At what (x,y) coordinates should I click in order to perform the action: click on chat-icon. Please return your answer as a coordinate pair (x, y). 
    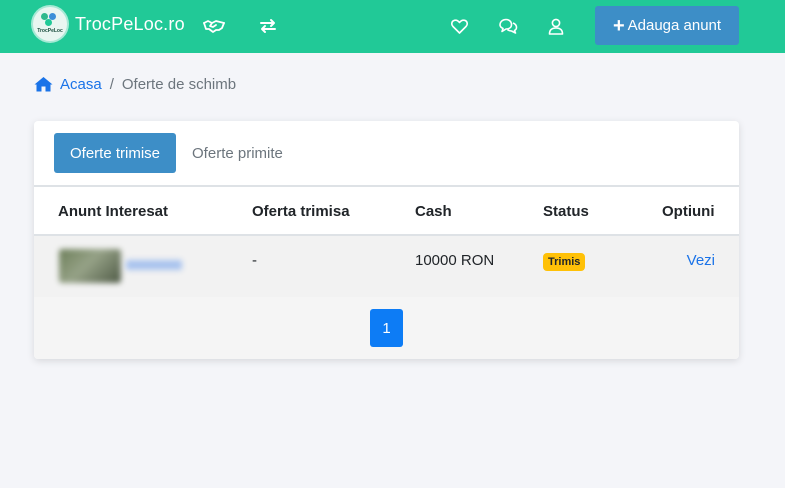
    Looking at the image, I should click on (508, 26).